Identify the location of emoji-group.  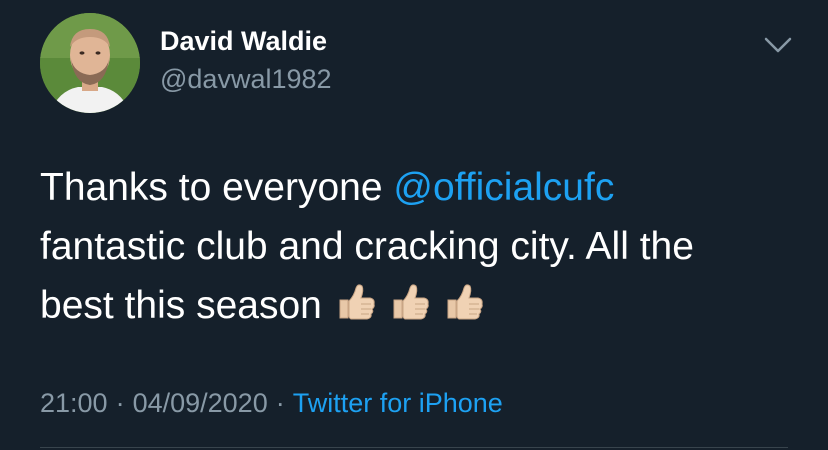
(415, 310).